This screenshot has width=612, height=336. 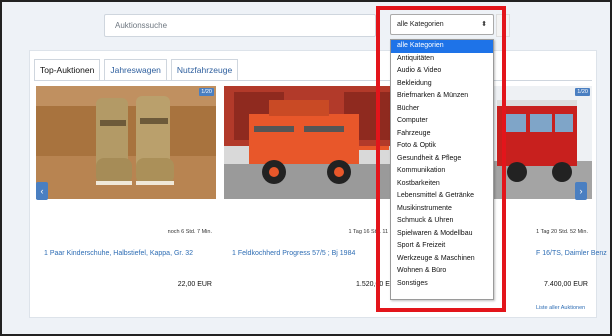 What do you see at coordinates (571, 253) in the screenshot?
I see `auction-title-link: F 16/TS, Daimler Benz` at bounding box center [571, 253].